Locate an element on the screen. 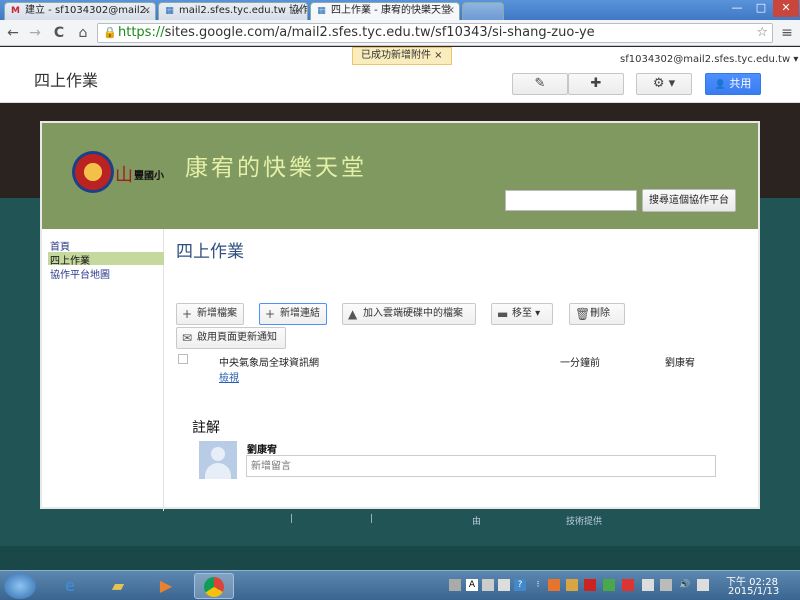 Image resolution: width=800 pixels, height=600 pixels. avatar is located at coordinates (218, 460).